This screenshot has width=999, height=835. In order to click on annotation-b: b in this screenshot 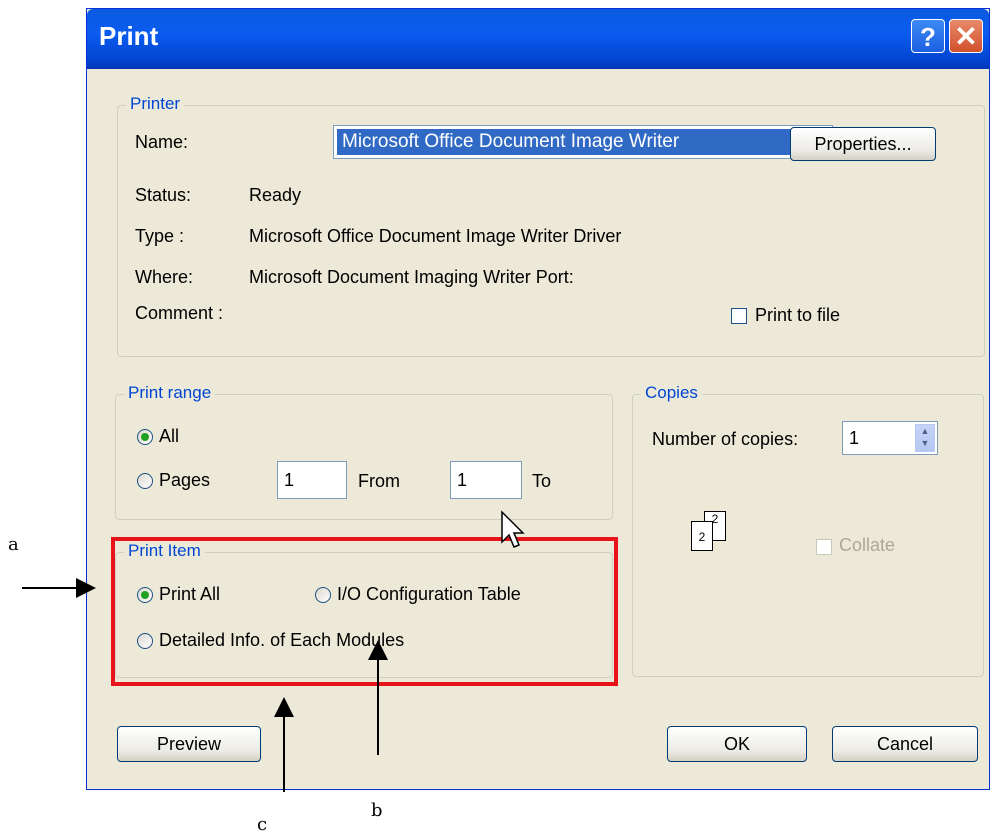, I will do `click(377, 810)`.